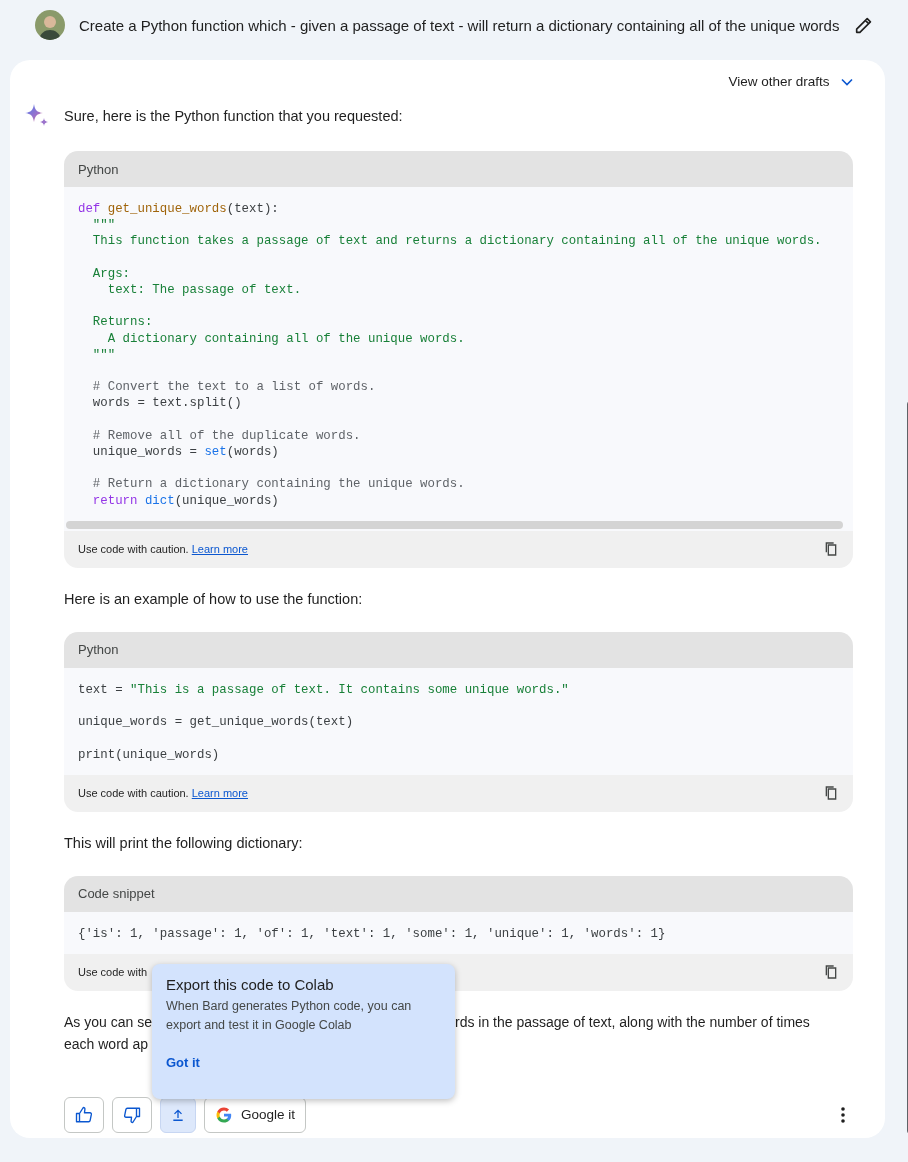 Image resolution: width=908 pixels, height=1162 pixels. Describe the element at coordinates (113, 972) in the screenshot. I see `caution-notice: Use code with` at that location.